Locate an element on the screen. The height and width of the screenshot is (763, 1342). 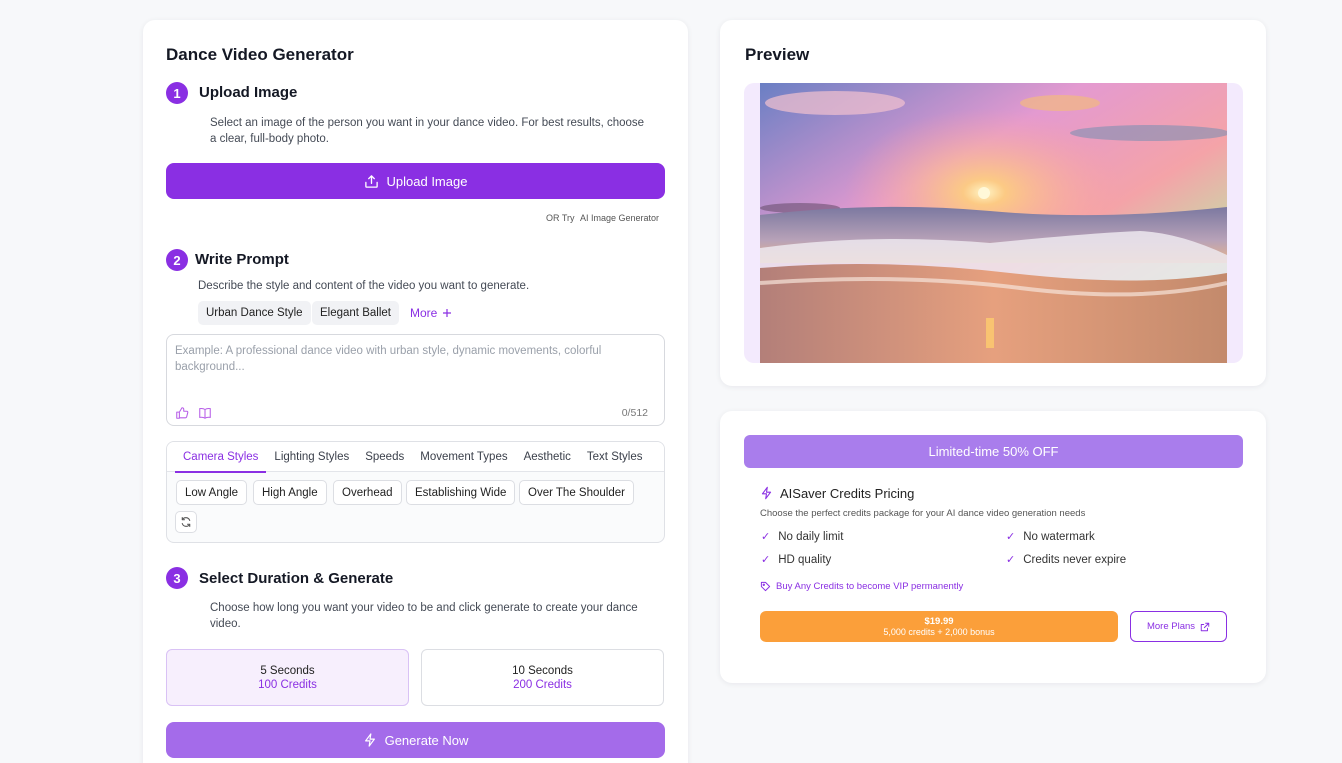
feature-item: ✓ Credits never expire is located at coordinates (1066, 560).